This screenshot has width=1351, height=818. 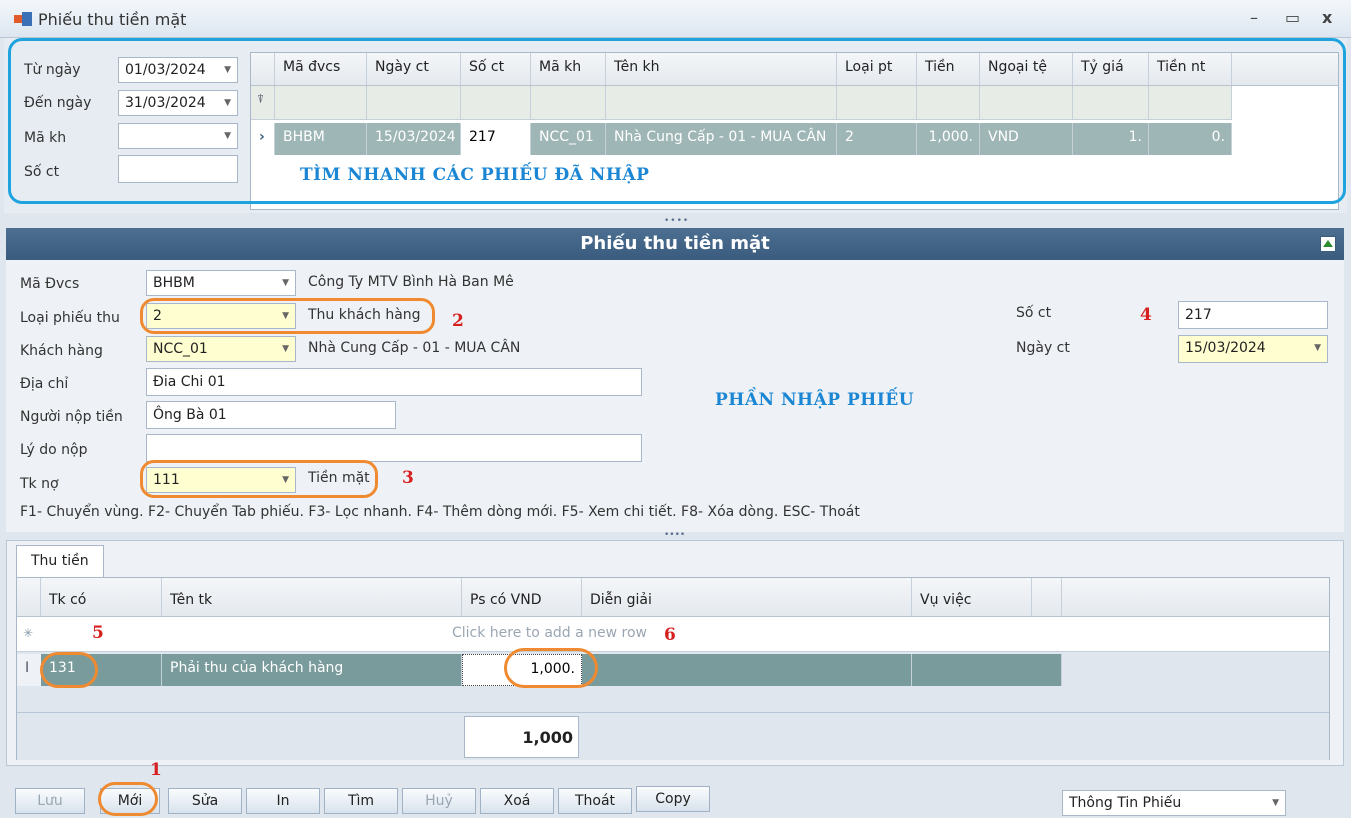 What do you see at coordinates (595, 801) in the screenshot?
I see `exit-button: Thoát` at bounding box center [595, 801].